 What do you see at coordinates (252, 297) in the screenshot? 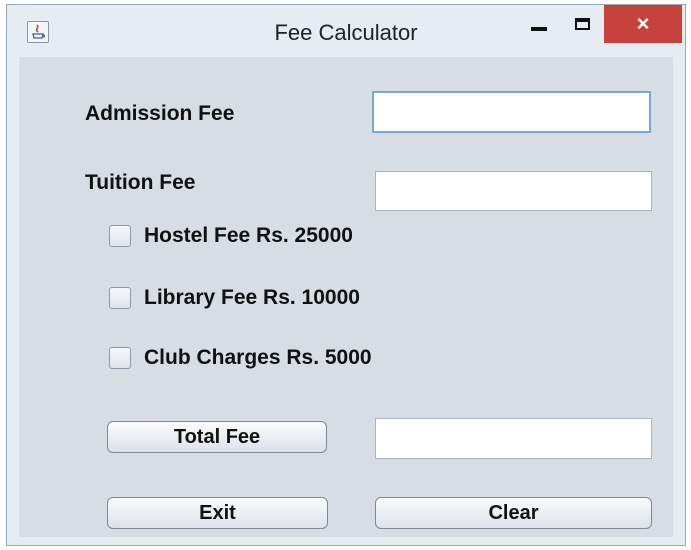
I see `library-fee-label: Library Fee Rs. 10000` at bounding box center [252, 297].